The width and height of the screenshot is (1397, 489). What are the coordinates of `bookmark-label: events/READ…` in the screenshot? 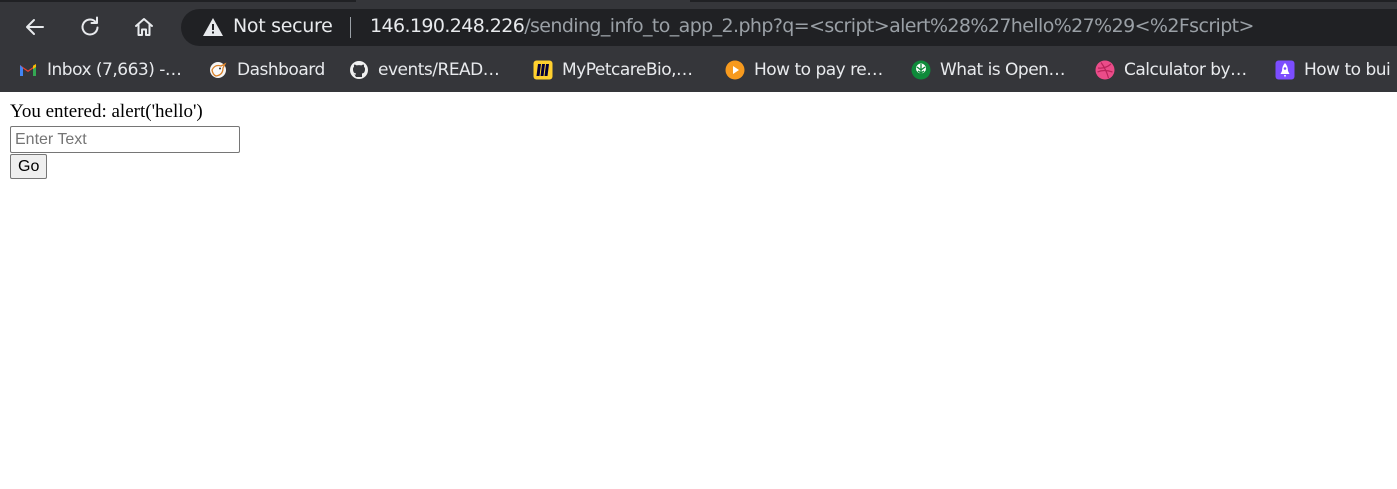 It's located at (439, 70).